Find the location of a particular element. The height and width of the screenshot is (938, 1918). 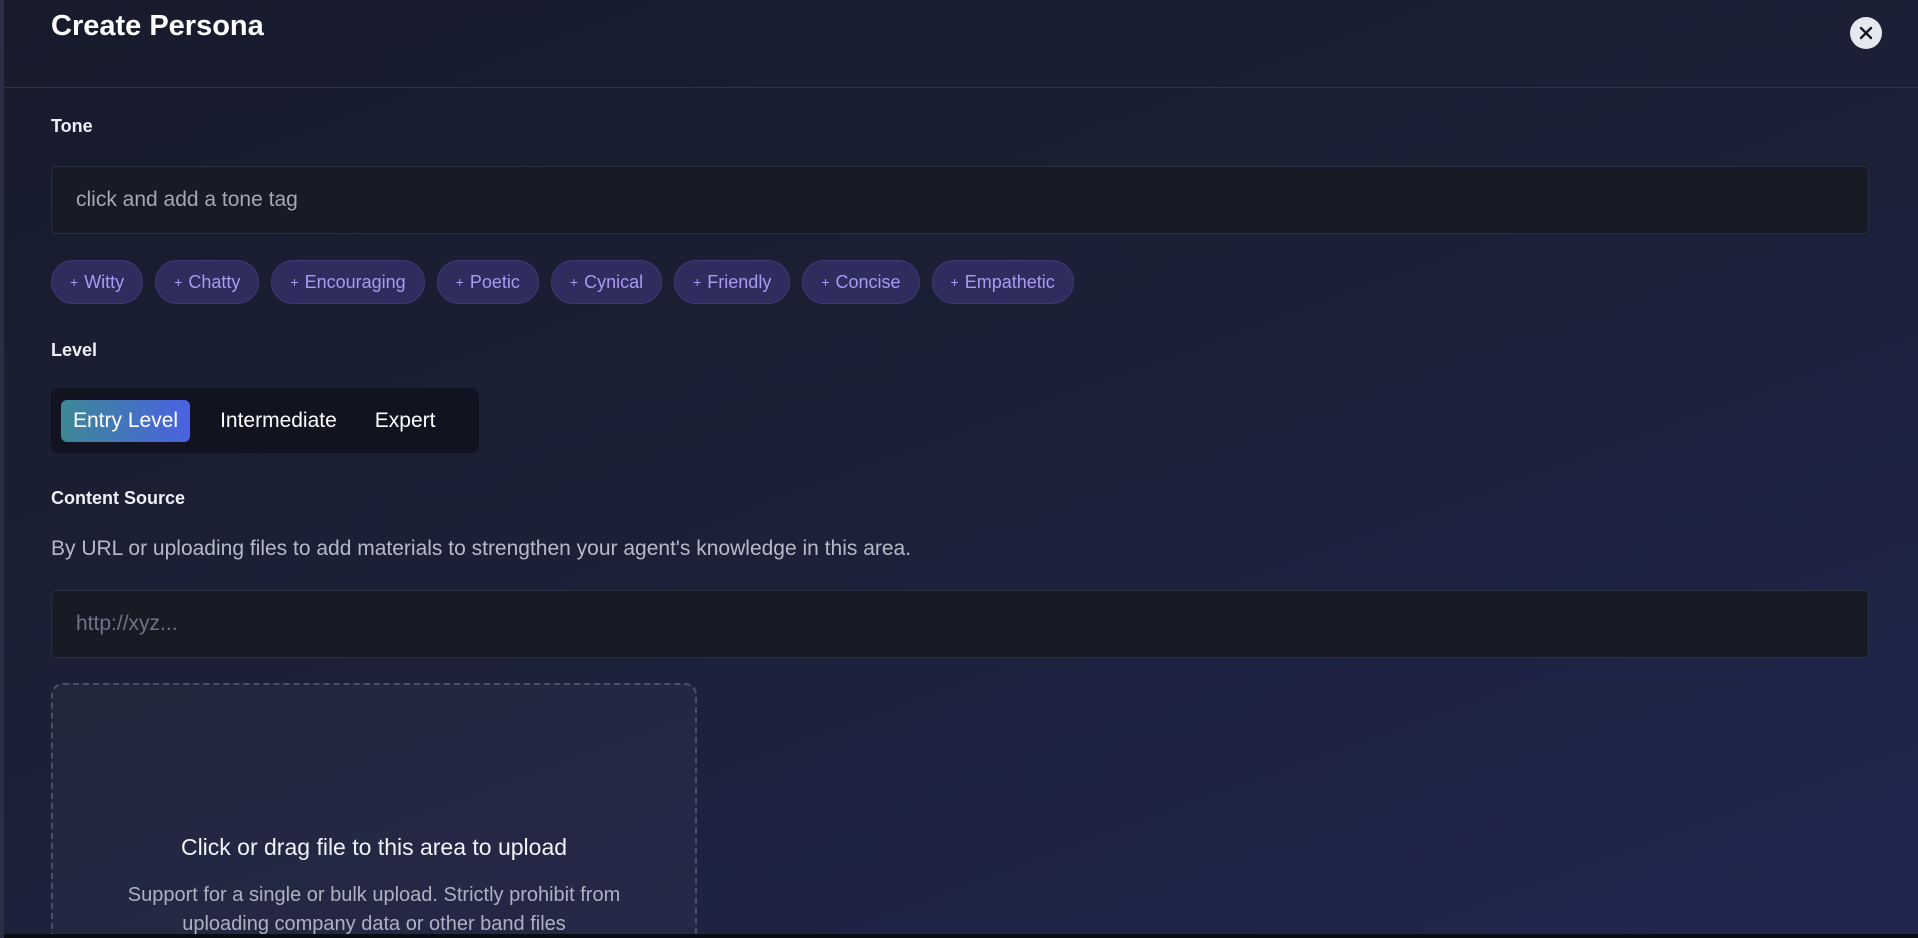

level-segmented-control: Entry Level Intermediate Expert is located at coordinates (265, 420).